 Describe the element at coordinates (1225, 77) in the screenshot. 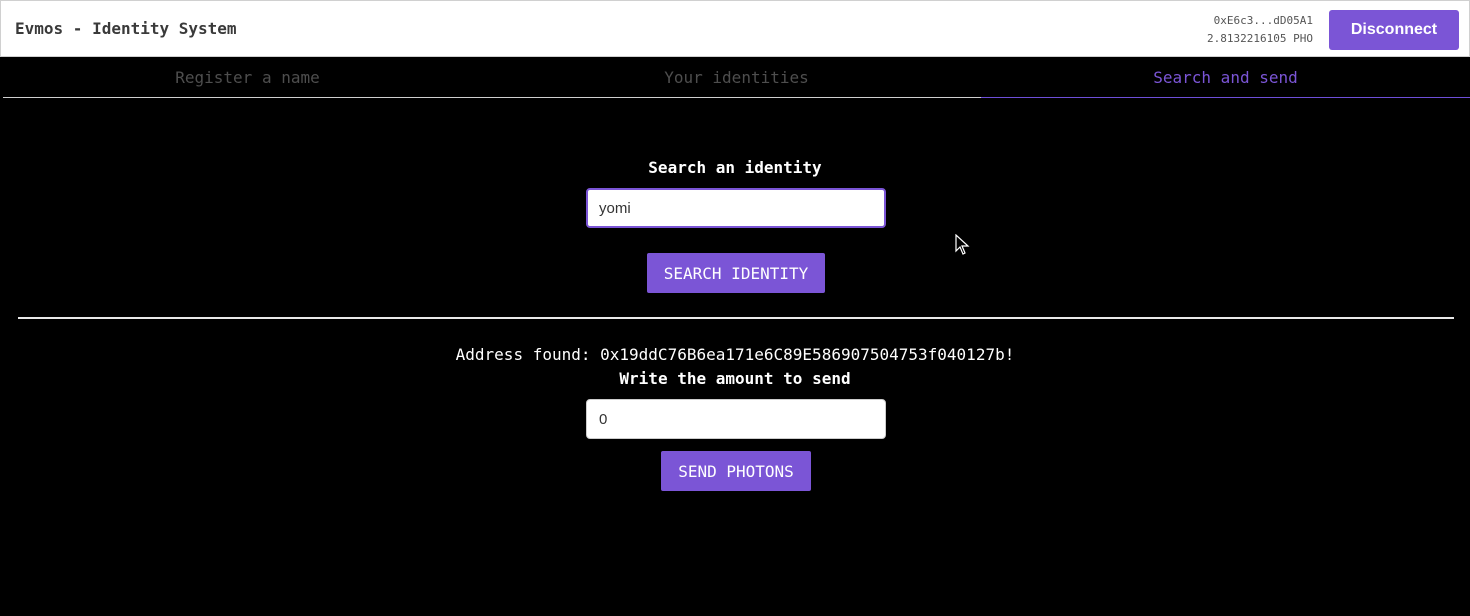

I see `tab-search-and-send: Search and send` at that location.